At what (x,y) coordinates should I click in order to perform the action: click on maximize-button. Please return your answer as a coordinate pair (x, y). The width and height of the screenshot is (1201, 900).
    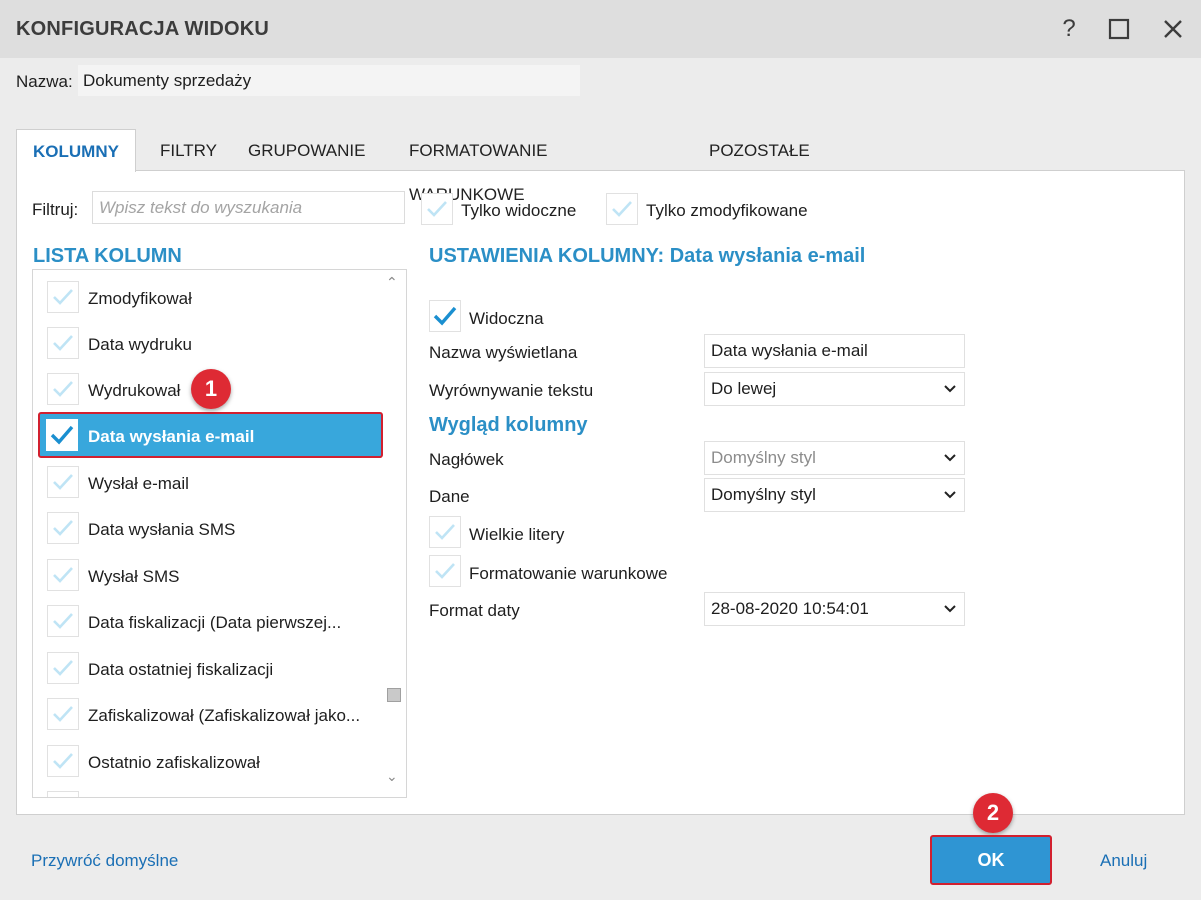
    Looking at the image, I should click on (1119, 29).